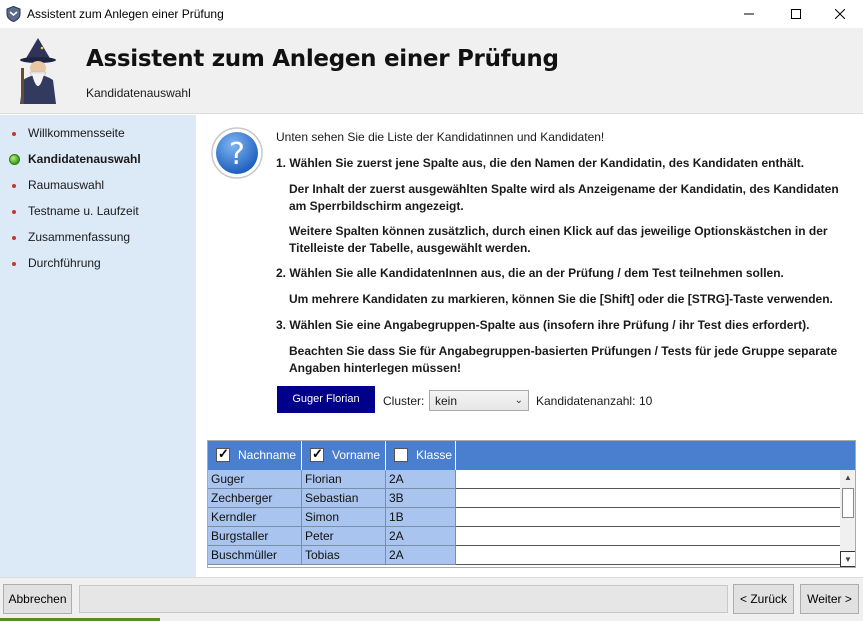  What do you see at coordinates (38, 71) in the screenshot?
I see `wizard-icon` at bounding box center [38, 71].